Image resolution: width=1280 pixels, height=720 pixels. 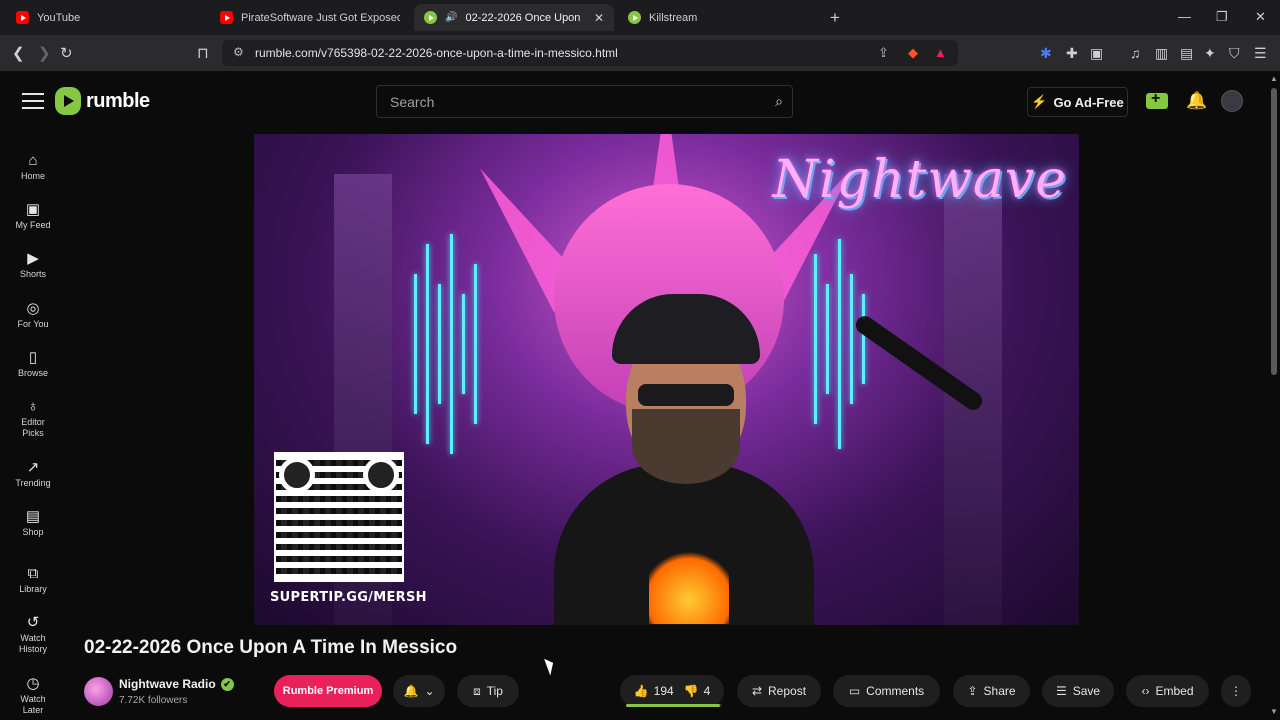 I want to click on save-button: ☰ Save, so click(x=1078, y=691).